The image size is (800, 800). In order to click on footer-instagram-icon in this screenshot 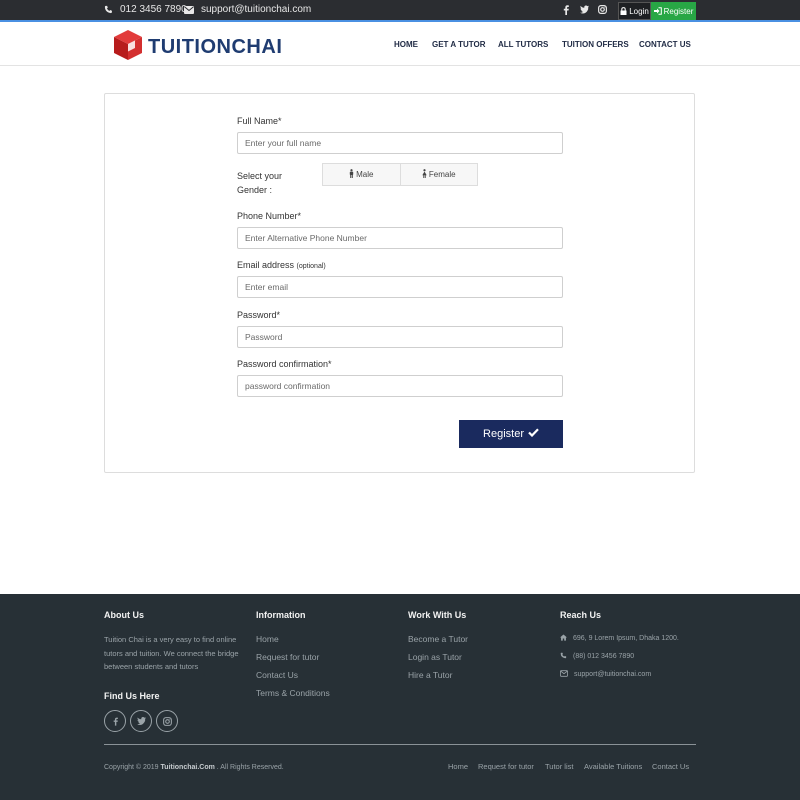, I will do `click(167, 721)`.